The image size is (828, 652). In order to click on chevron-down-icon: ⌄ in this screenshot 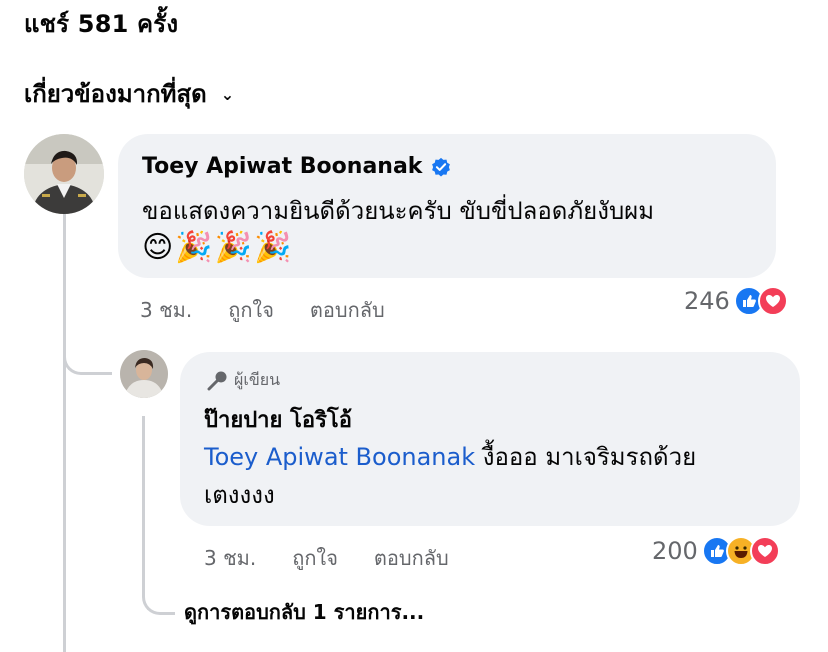, I will do `click(227, 94)`.